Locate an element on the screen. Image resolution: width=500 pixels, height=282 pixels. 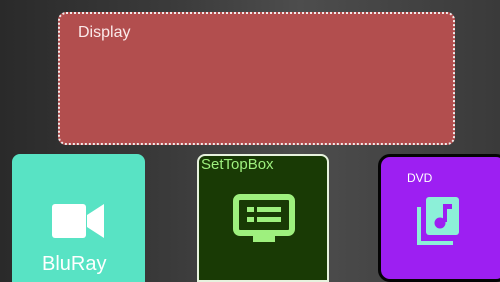
video-camera-icon is located at coordinates (78, 221).